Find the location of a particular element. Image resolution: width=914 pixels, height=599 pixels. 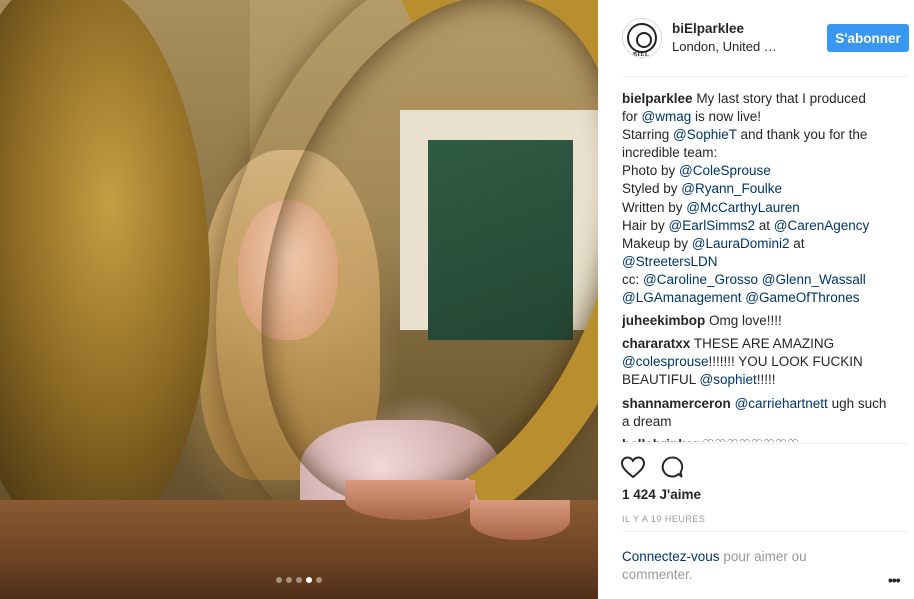

comment-line: cc: @Caroline_Grosso @Glenn_Wassall is located at coordinates (764, 280).